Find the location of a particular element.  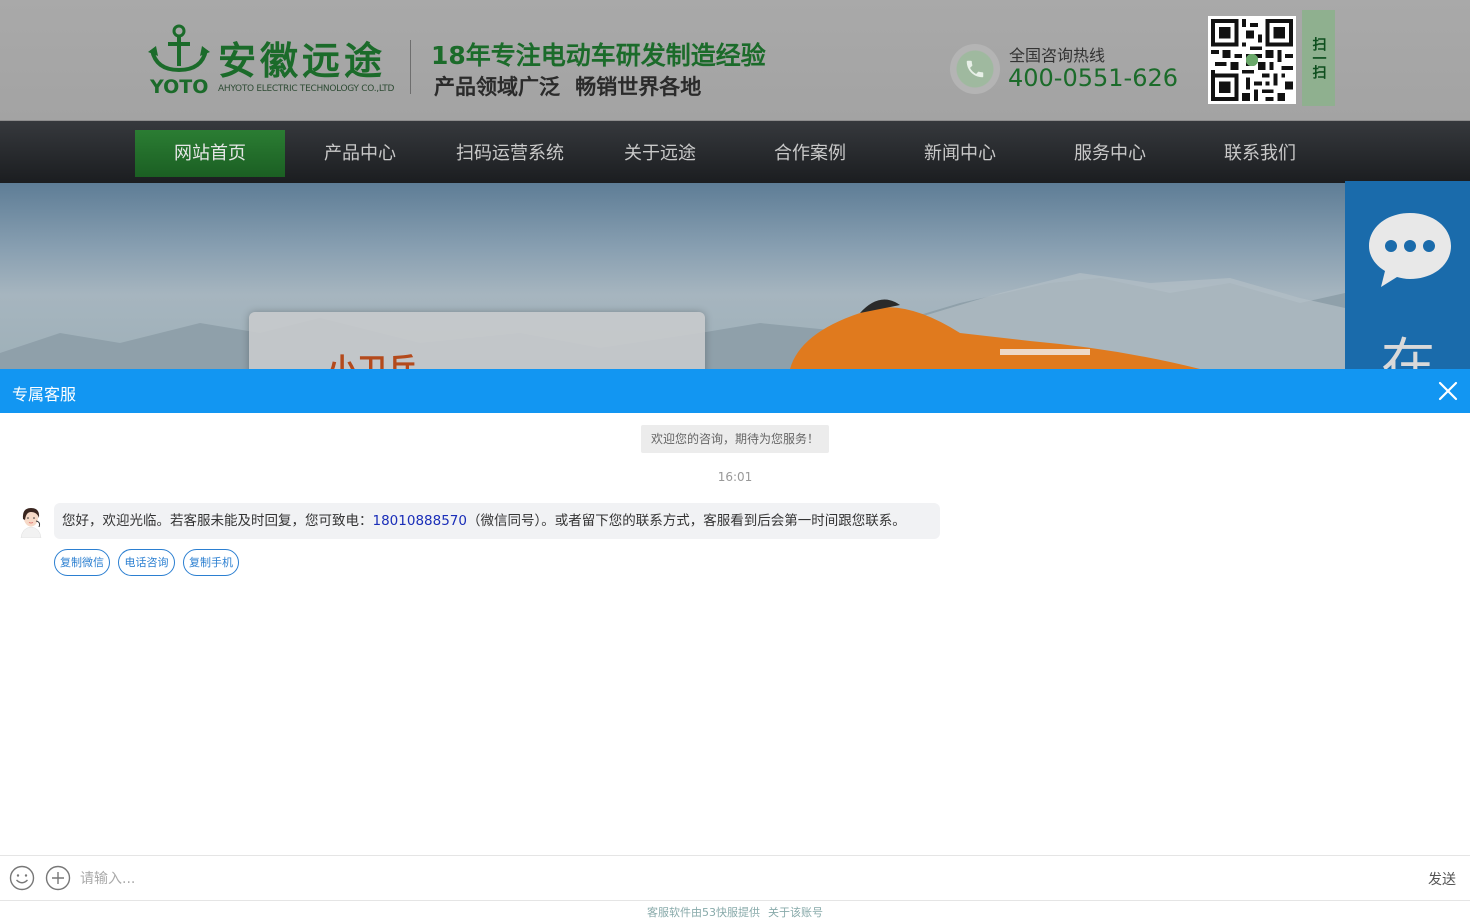

mountain-backdrop is located at coordinates (672, 321).